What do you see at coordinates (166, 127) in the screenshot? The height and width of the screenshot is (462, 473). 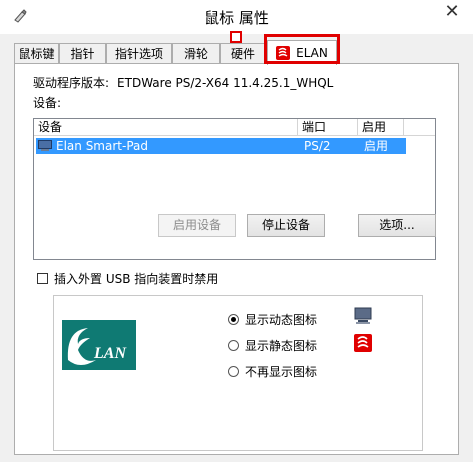 I see `column-device: 设备` at bounding box center [166, 127].